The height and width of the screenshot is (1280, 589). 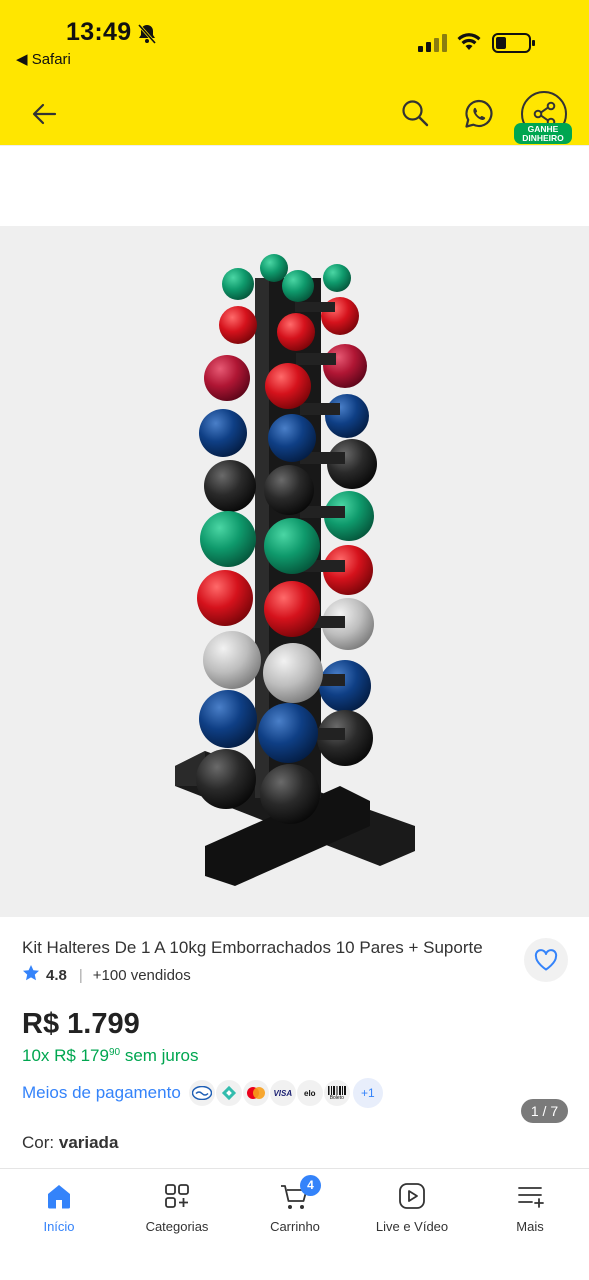 I want to click on cart-count-badge: 4, so click(x=310, y=1185).